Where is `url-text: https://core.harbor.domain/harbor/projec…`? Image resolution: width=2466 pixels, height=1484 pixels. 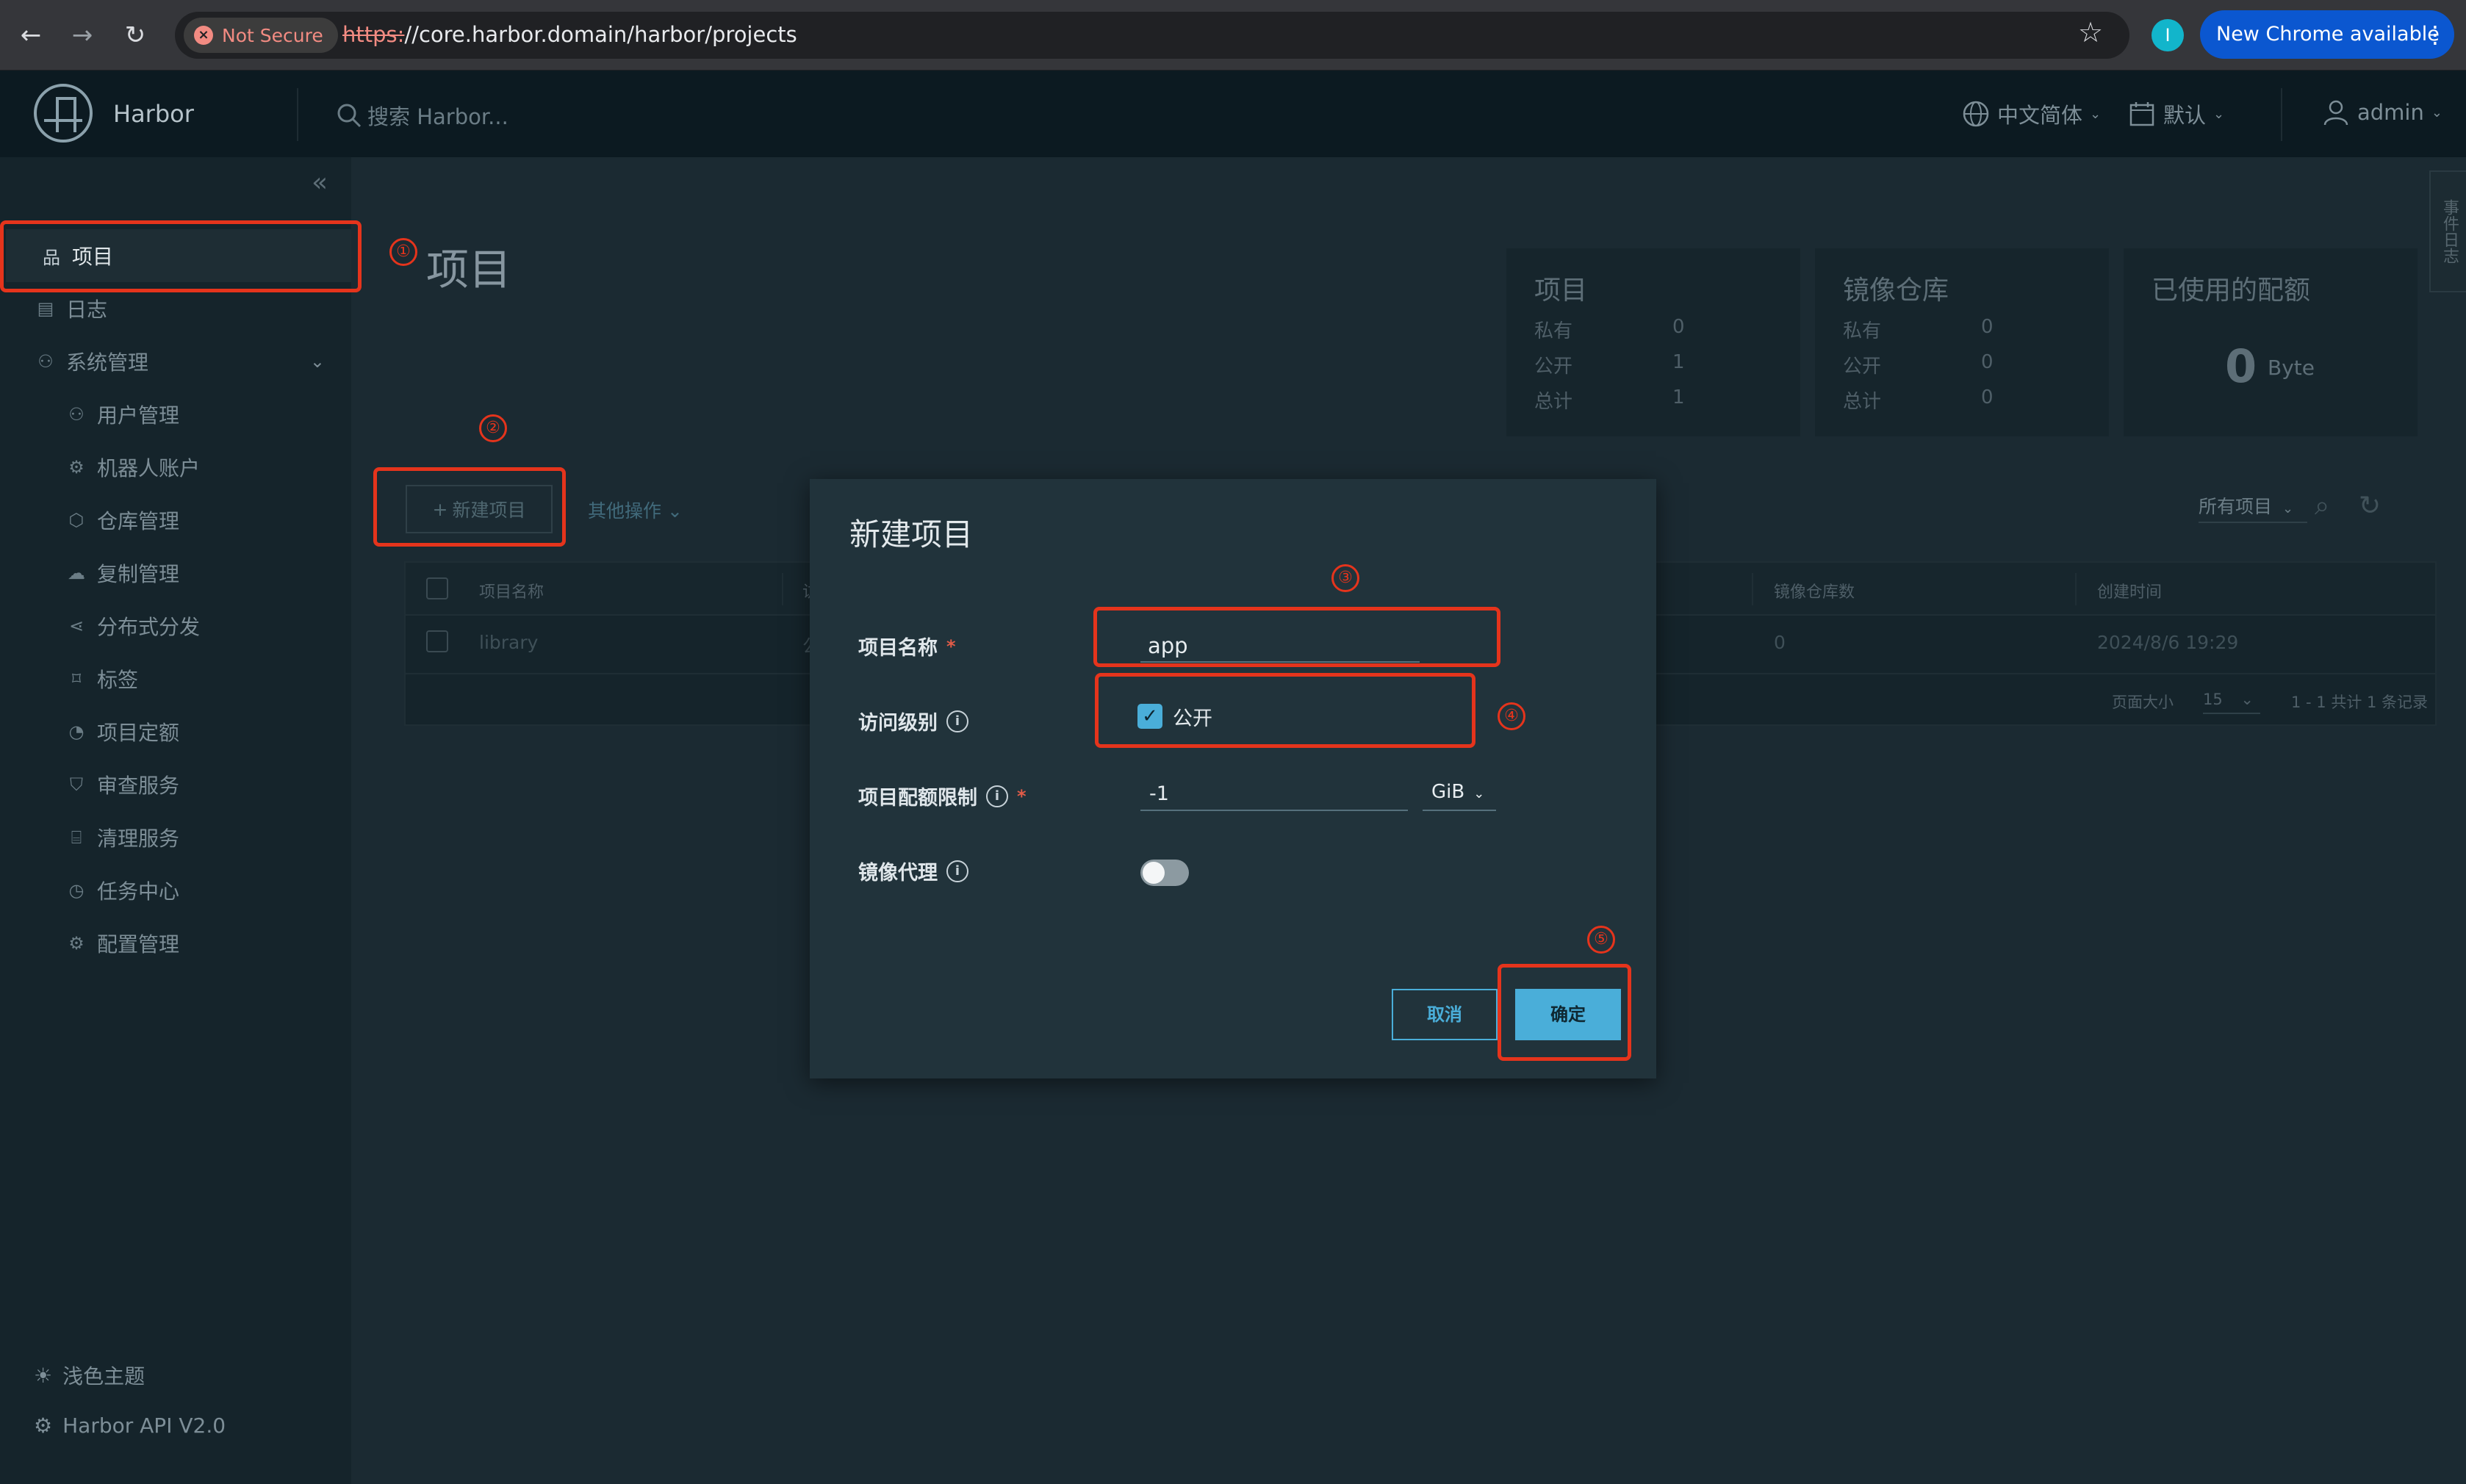
url-text: https://core.harbor.domain/harbor/projec… is located at coordinates (570, 34).